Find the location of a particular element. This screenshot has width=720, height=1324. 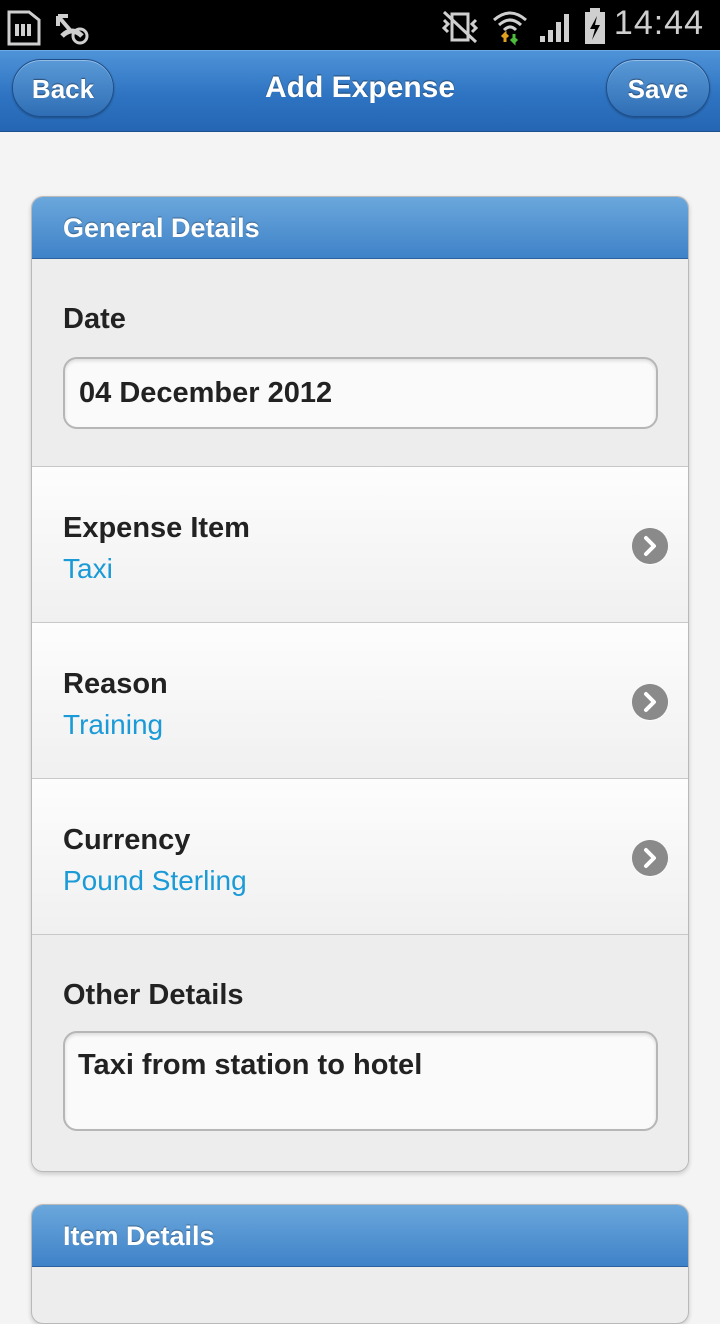

save-button: Save is located at coordinates (658, 88).